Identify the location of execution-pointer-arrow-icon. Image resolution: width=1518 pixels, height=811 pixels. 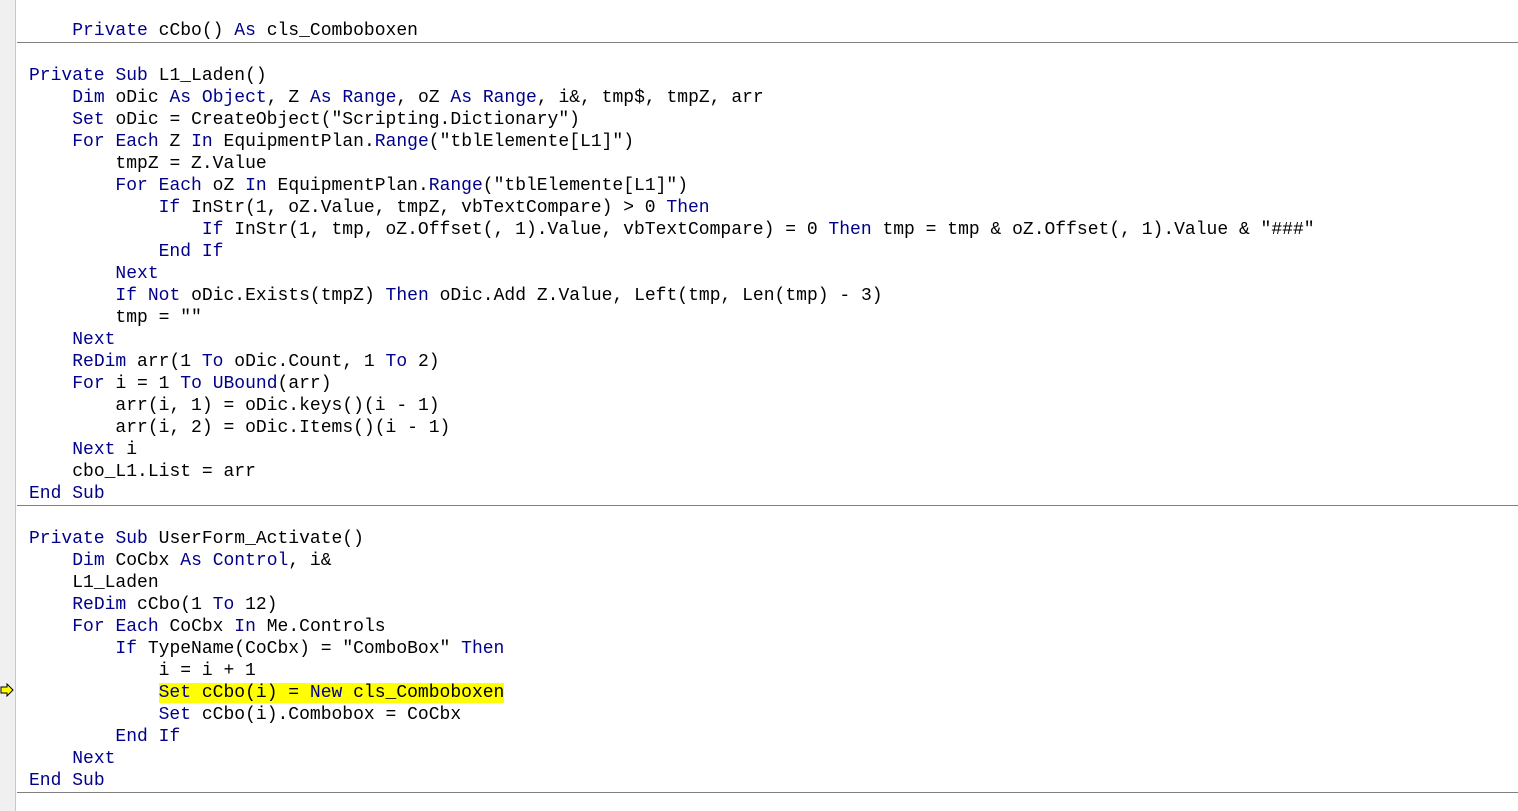
(7, 690).